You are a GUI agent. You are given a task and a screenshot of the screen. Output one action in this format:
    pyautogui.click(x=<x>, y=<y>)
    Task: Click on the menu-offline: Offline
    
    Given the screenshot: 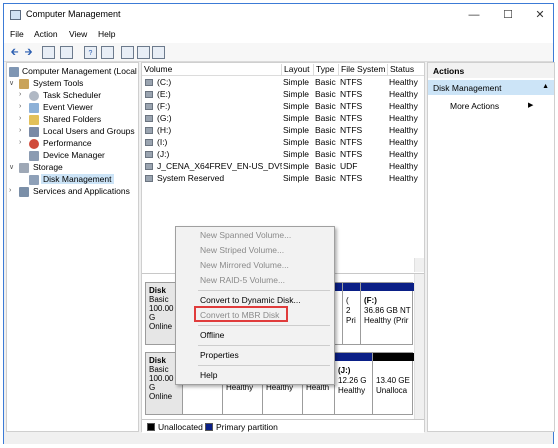 What is the action you would take?
    pyautogui.click(x=212, y=335)
    